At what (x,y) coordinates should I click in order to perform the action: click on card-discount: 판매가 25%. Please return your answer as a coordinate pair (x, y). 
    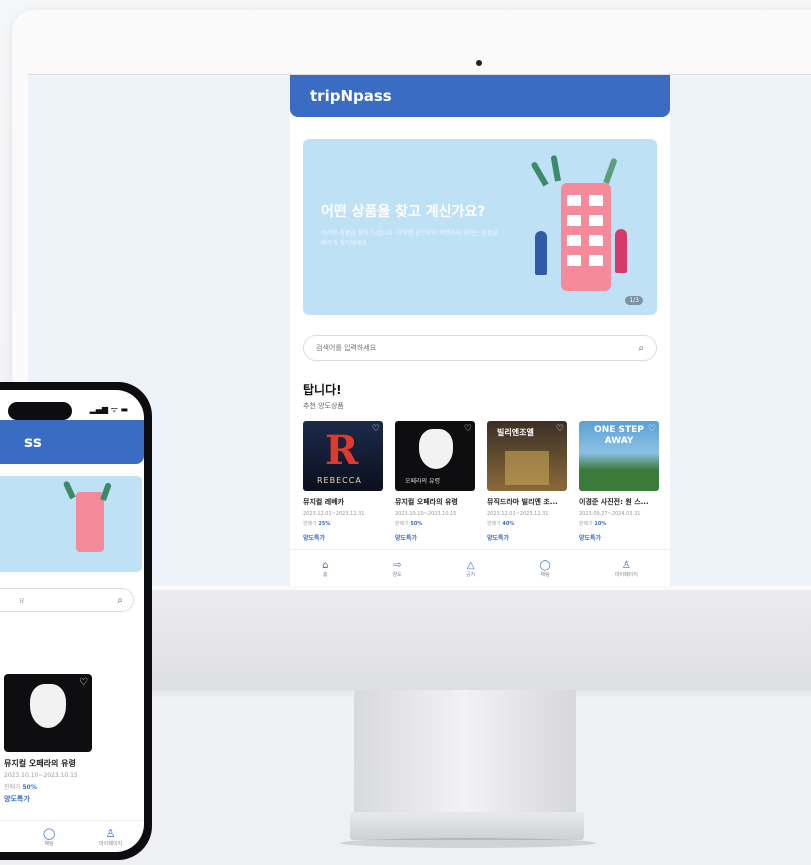
    Looking at the image, I should click on (317, 524).